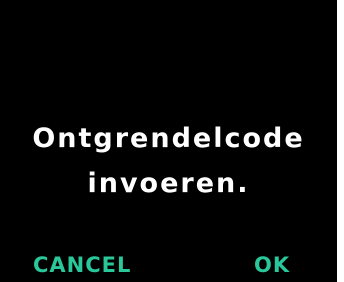 The height and width of the screenshot is (282, 344). What do you see at coordinates (82, 265) in the screenshot?
I see `cancel-button: CANCEL` at bounding box center [82, 265].